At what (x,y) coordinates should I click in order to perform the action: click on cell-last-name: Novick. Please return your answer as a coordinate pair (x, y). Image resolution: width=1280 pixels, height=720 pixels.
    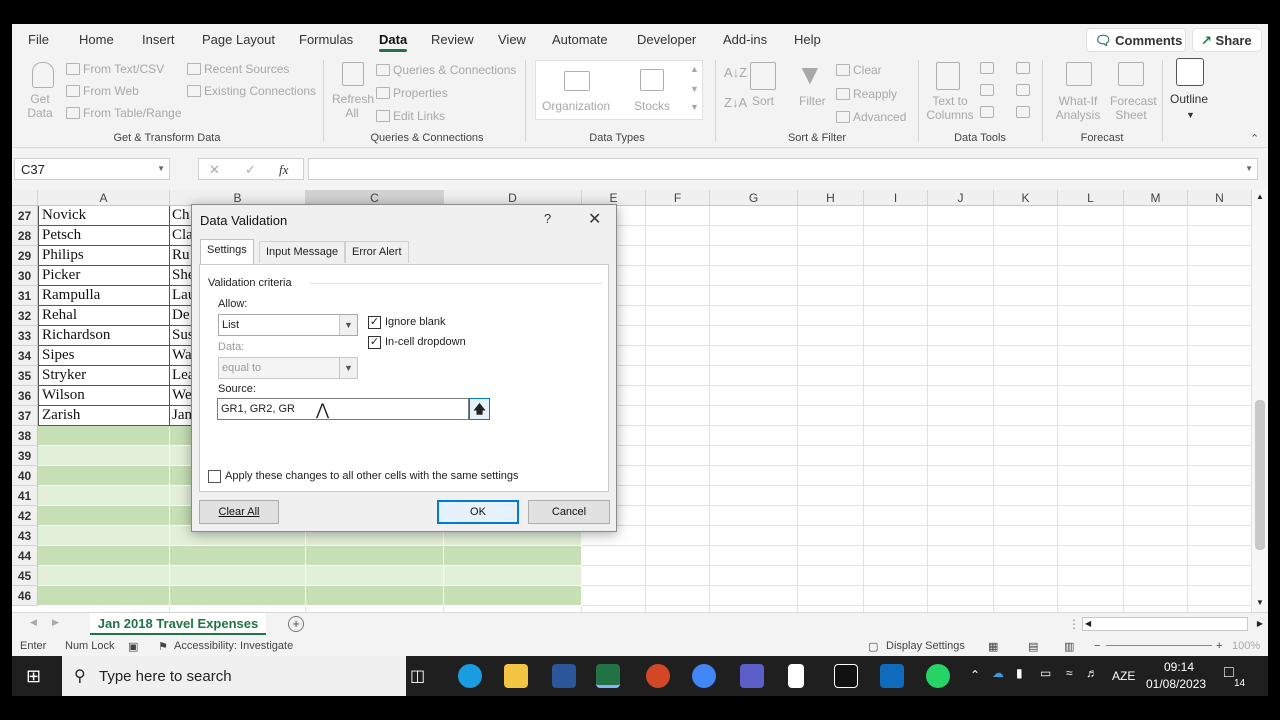
    Looking at the image, I should click on (104, 216).